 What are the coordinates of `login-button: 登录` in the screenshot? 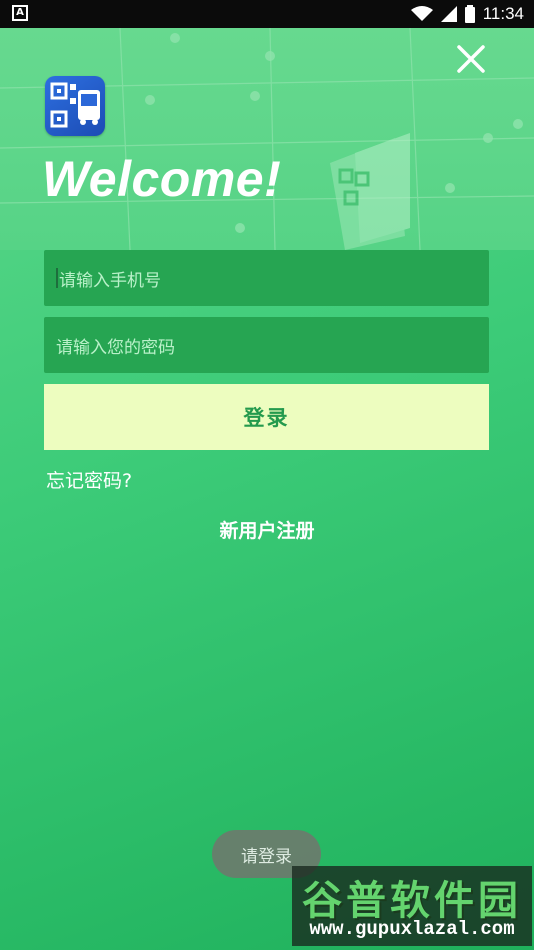 It's located at (266, 417).